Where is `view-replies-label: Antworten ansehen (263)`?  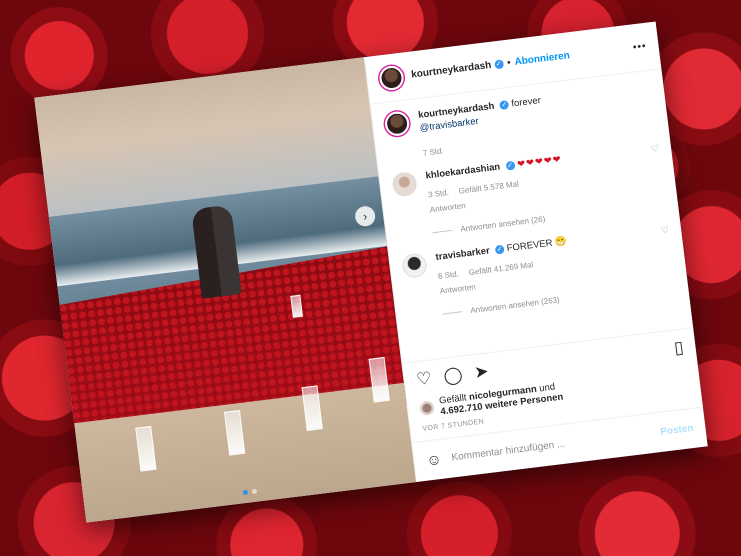
view-replies-label: Antworten ansehen (263) is located at coordinates (515, 305).